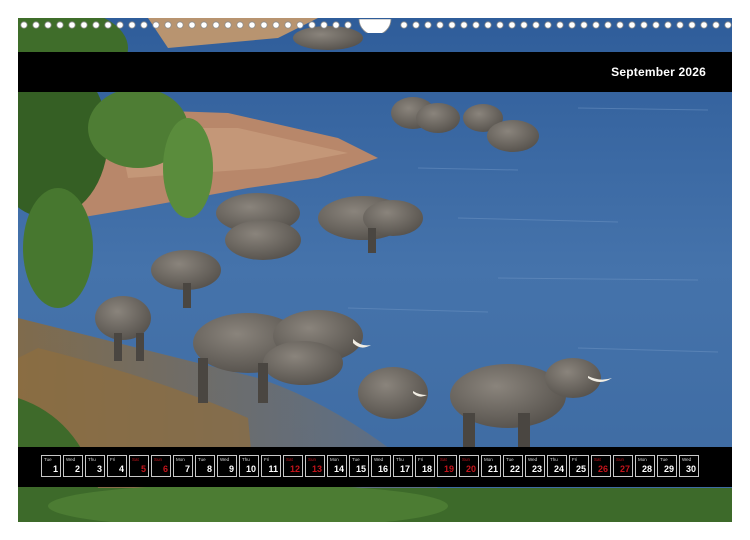 The height and width of the screenshot is (540, 750). I want to click on hanger-notch, so click(375, 26).